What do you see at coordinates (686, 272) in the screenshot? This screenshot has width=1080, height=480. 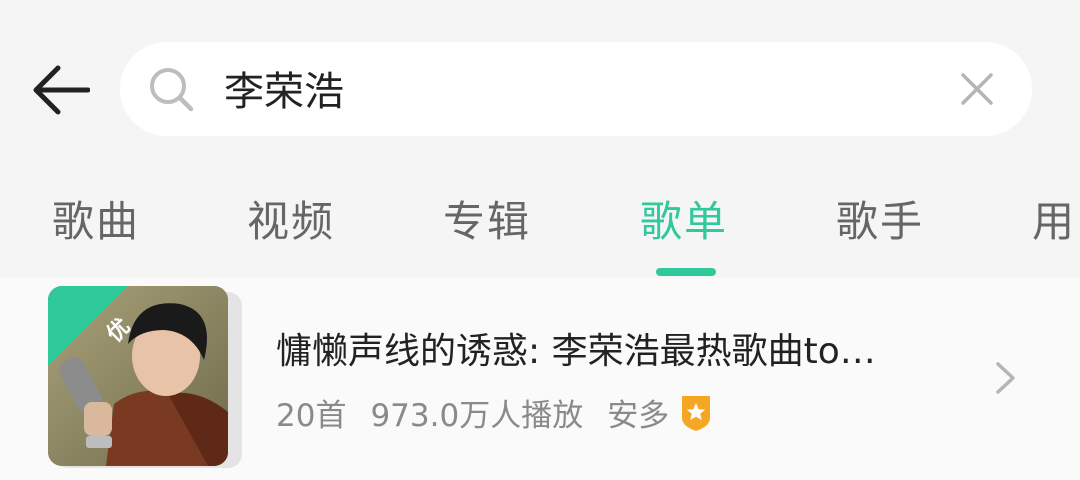 I see `active-tab-indicator` at bounding box center [686, 272].